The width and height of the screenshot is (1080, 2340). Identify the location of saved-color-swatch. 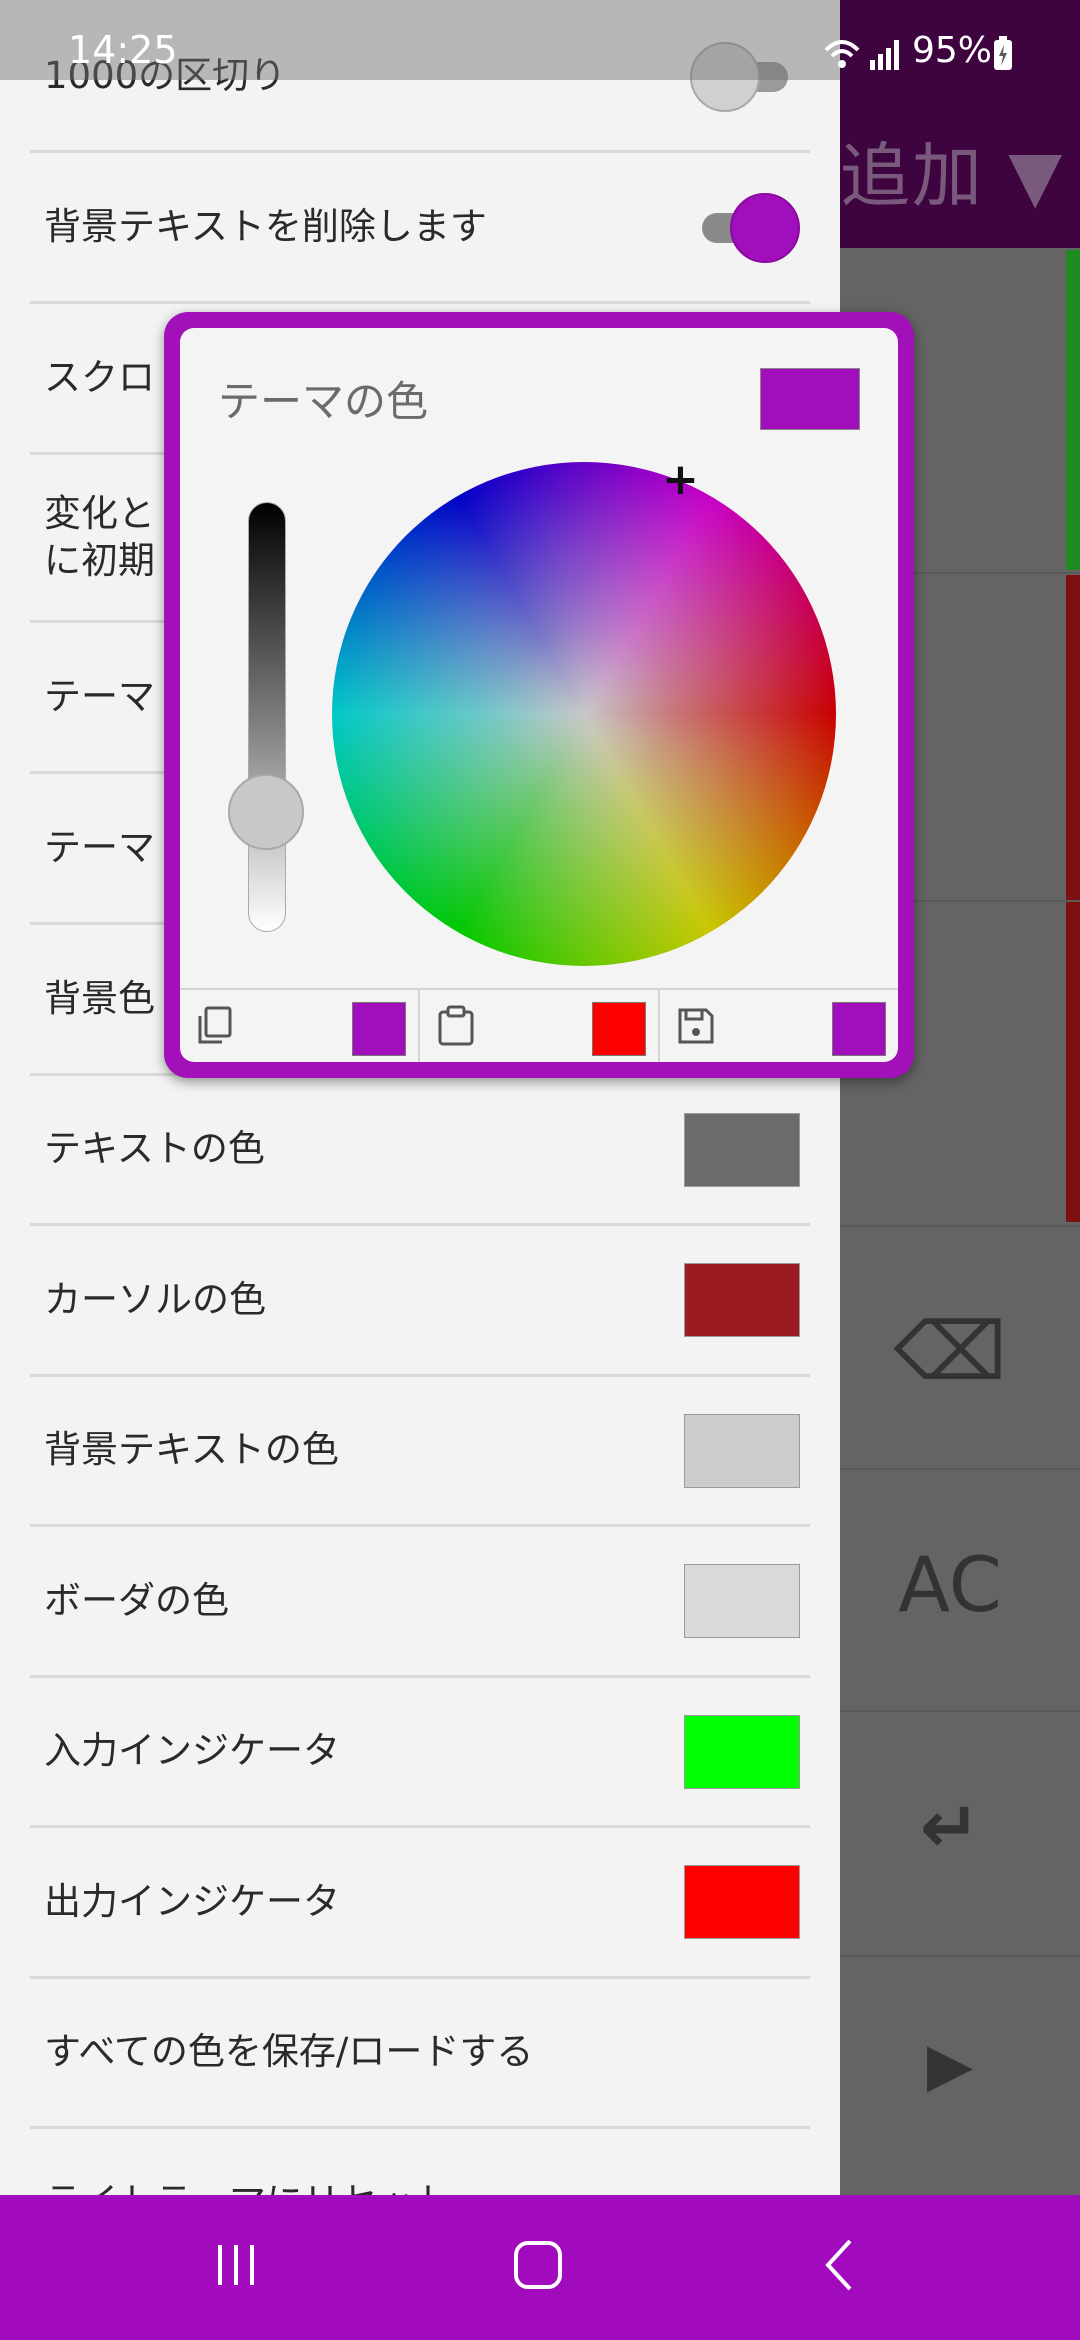
(859, 1029).